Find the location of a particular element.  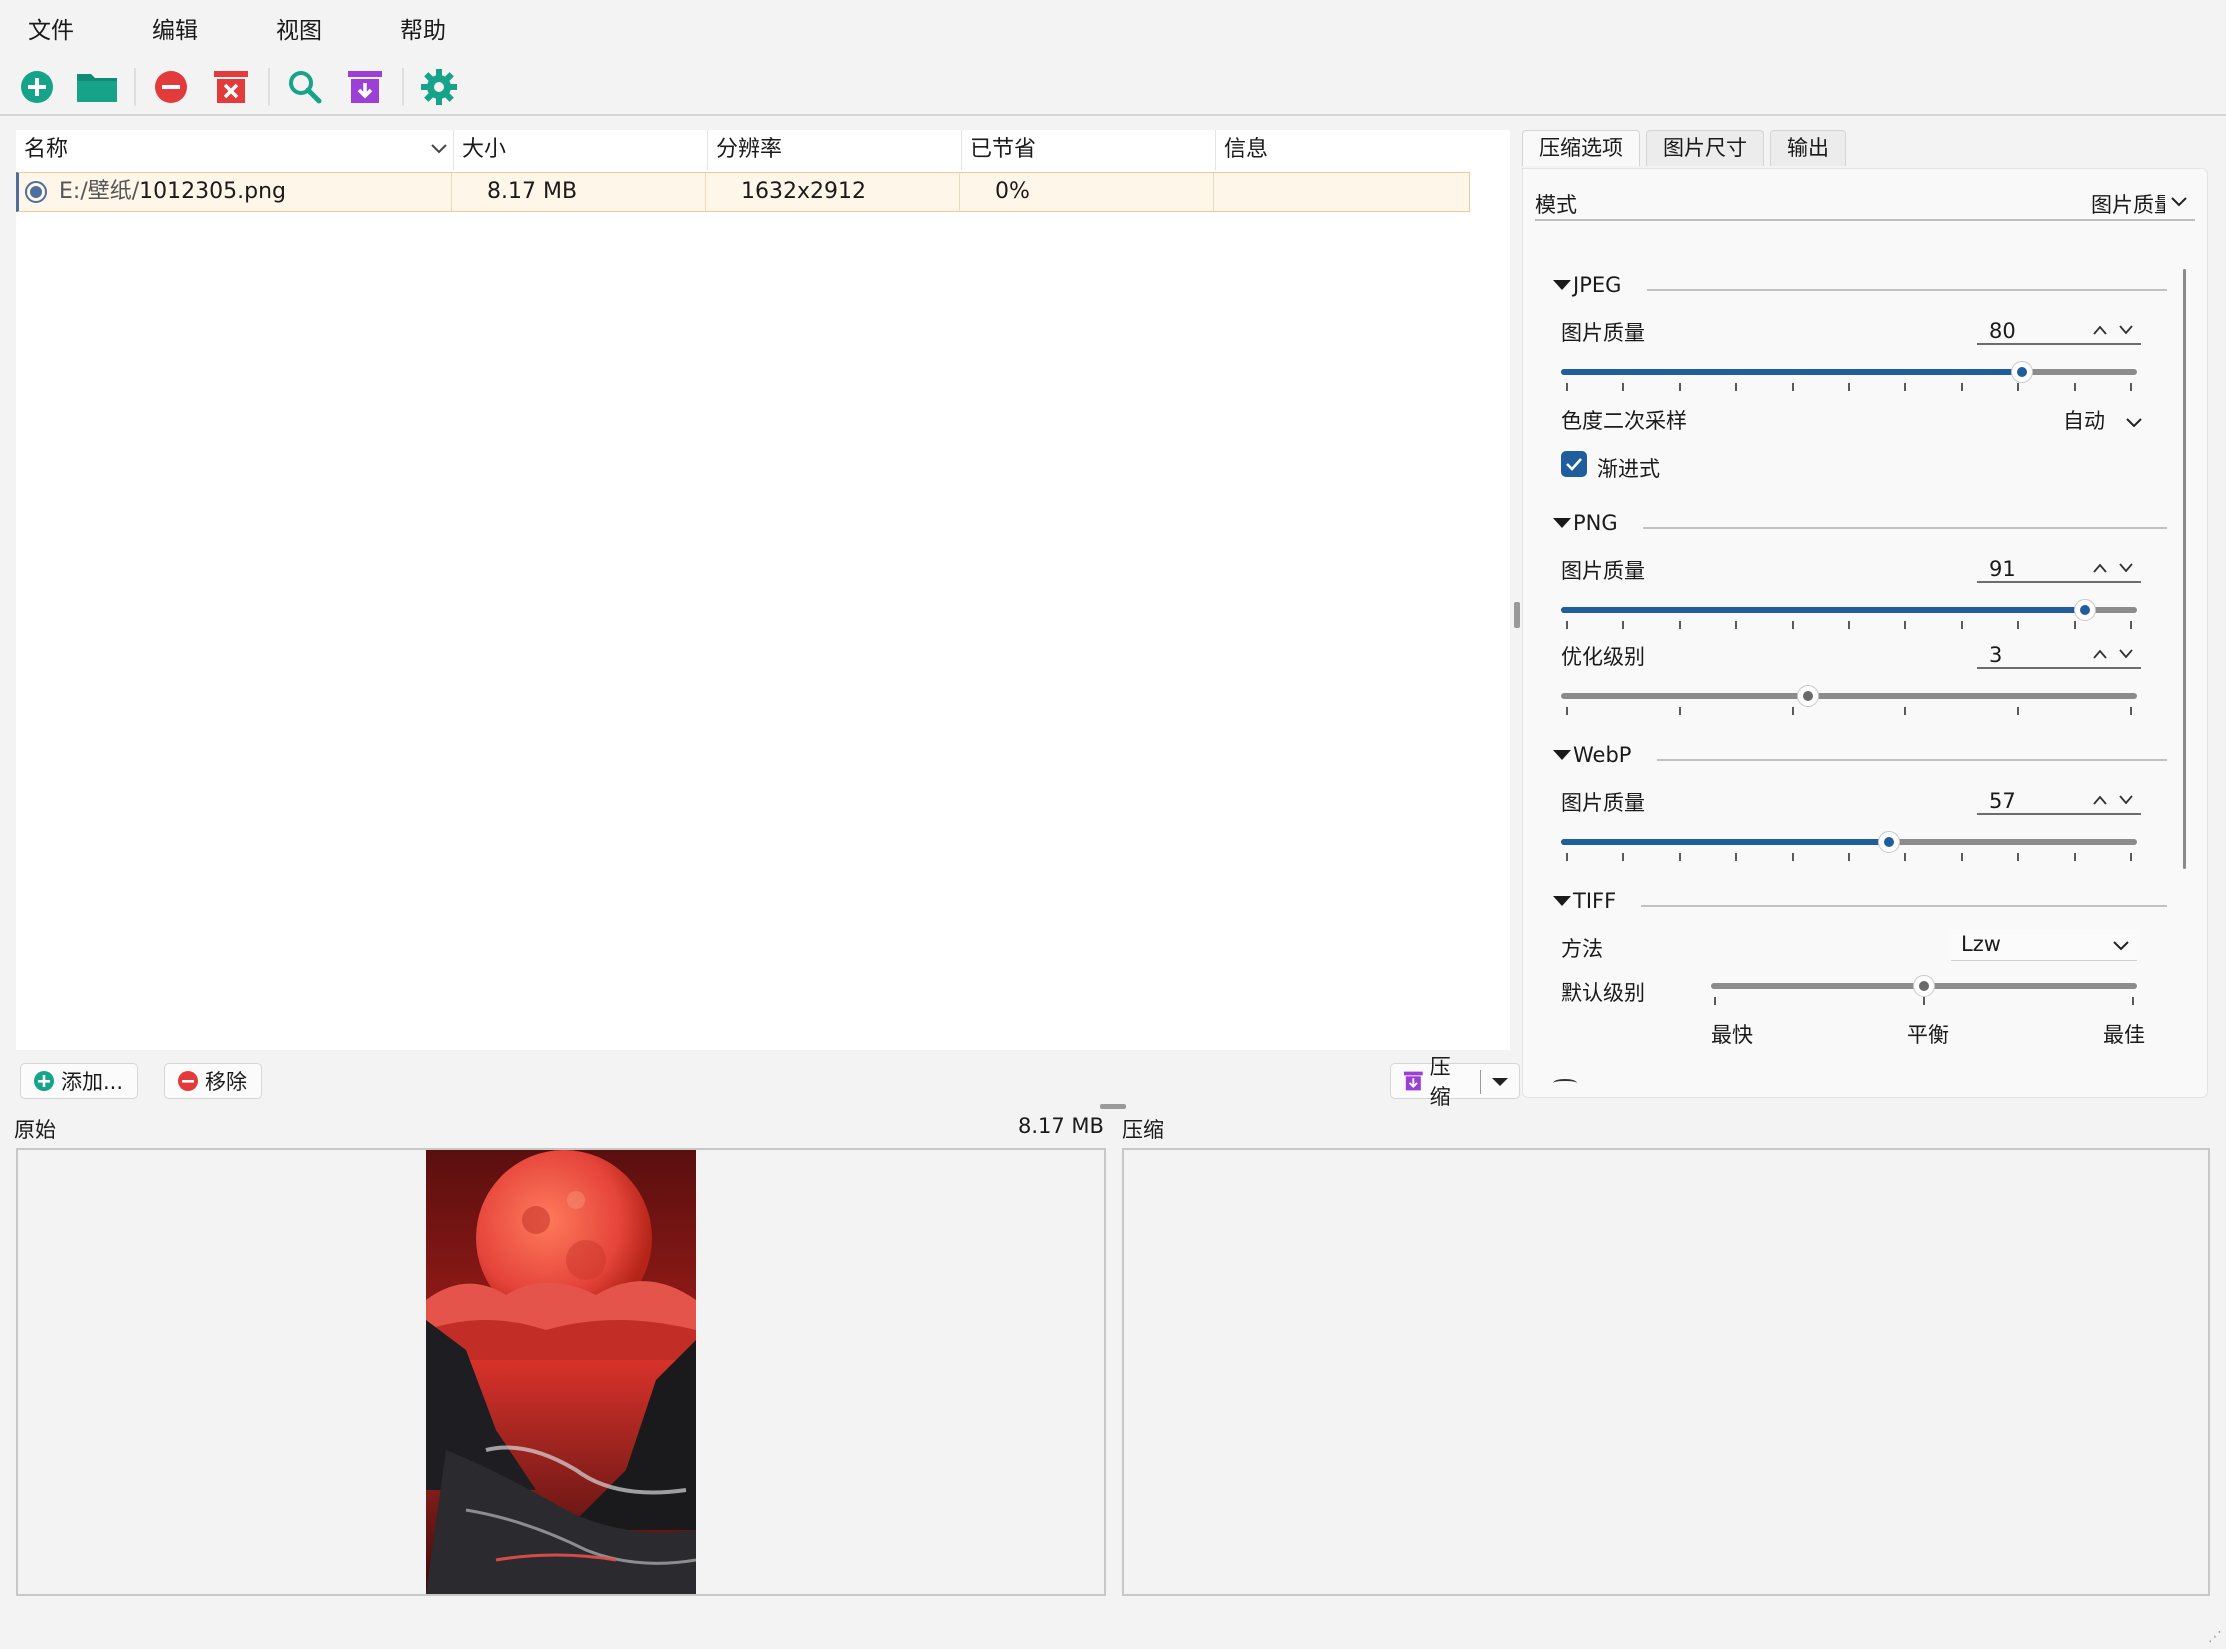

preview-search-icon is located at coordinates (305, 87).